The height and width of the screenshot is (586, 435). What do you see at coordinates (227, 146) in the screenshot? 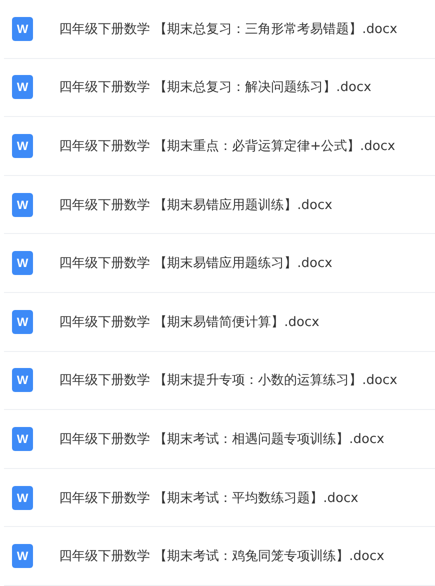
I see `file-name: 四年级下册数学 【期末重点：必背运算定律+公式】.docx` at bounding box center [227, 146].